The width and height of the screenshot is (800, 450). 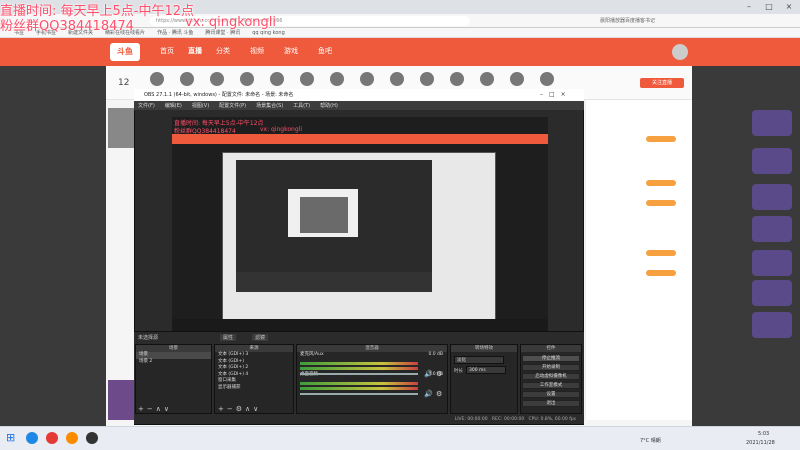 I want to click on transition-select: 淡化, so click(x=479, y=360).